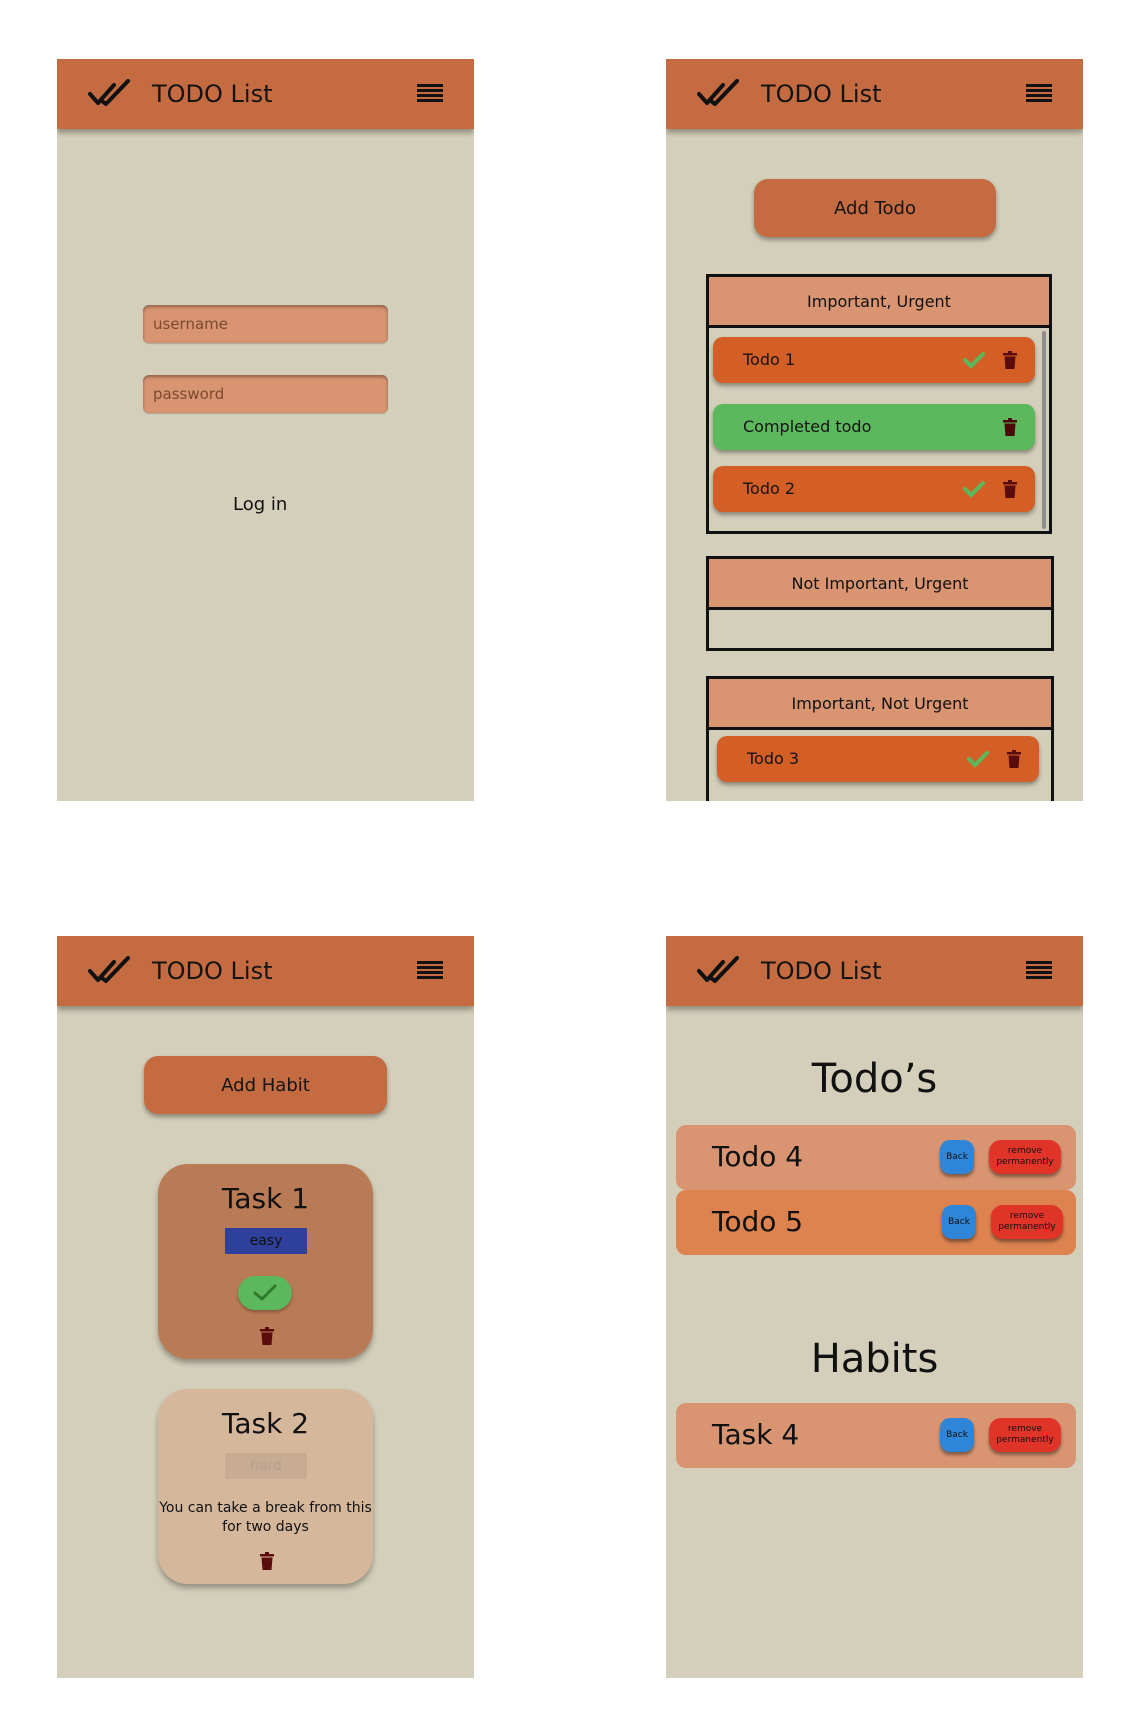 This screenshot has width=1136, height=1727. What do you see at coordinates (807, 426) in the screenshot?
I see `todo-label: Completed todo` at bounding box center [807, 426].